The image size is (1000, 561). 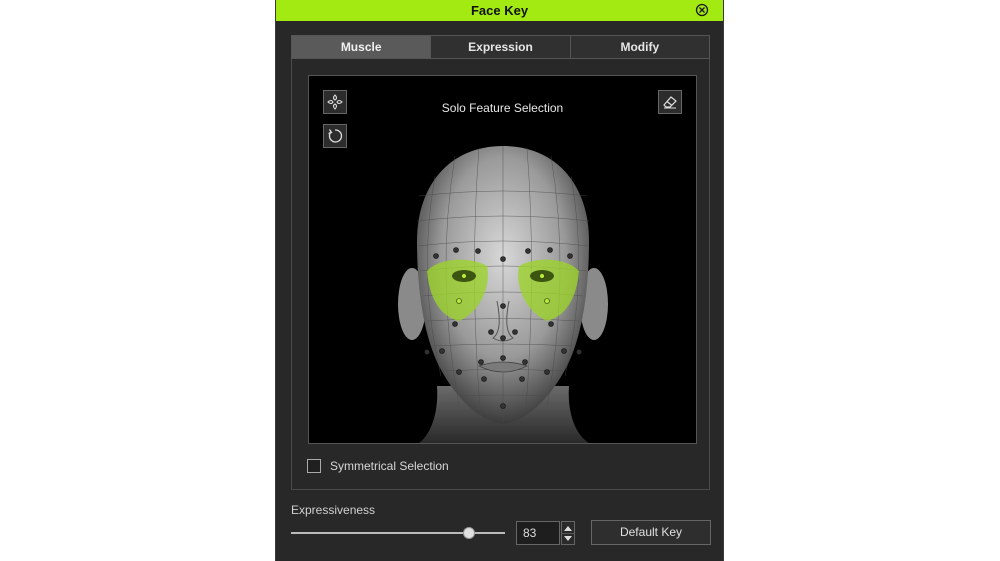 What do you see at coordinates (314, 466) in the screenshot?
I see `symmetrical-selection-checkbox` at bounding box center [314, 466].